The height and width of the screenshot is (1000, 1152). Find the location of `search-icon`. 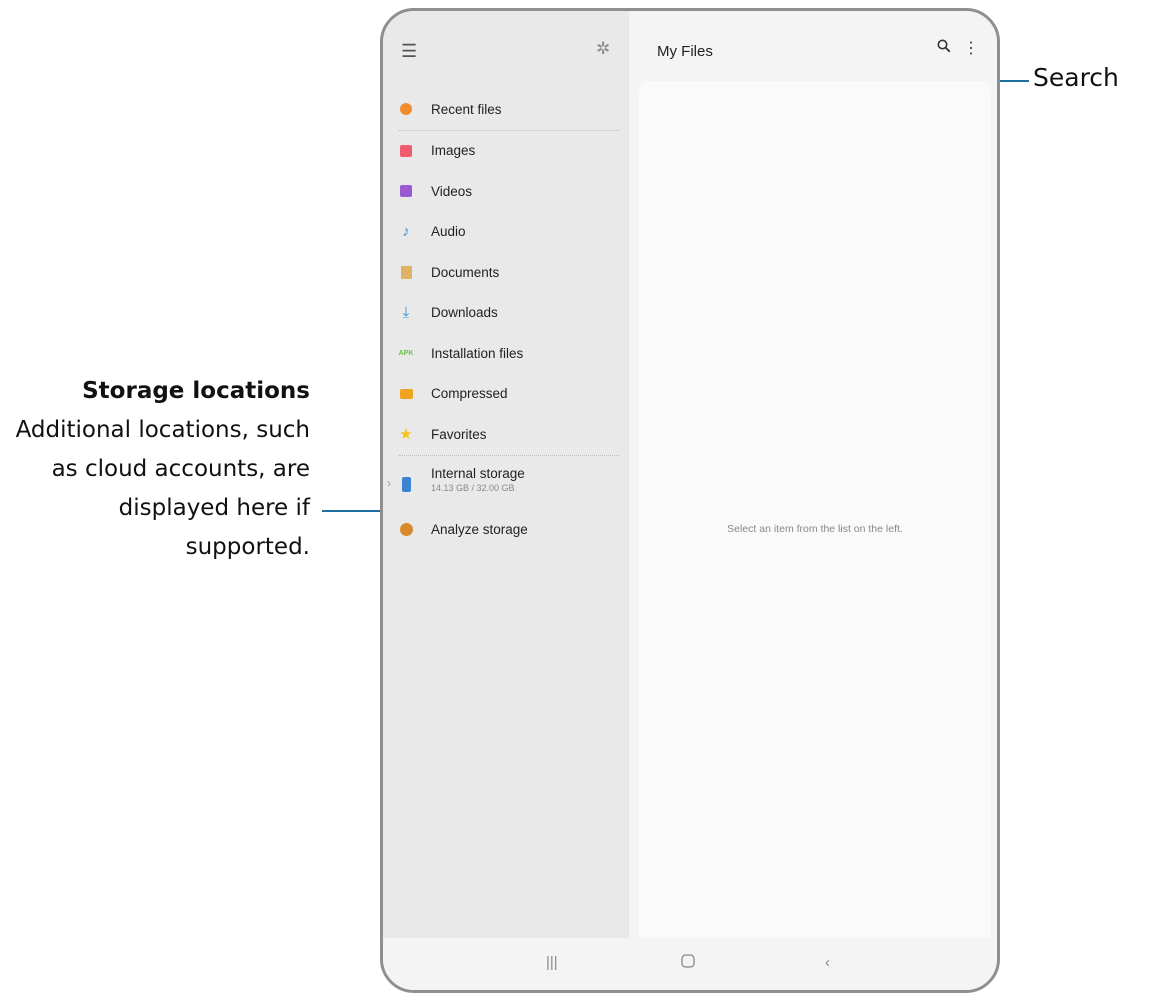

search-icon is located at coordinates (944, 48).